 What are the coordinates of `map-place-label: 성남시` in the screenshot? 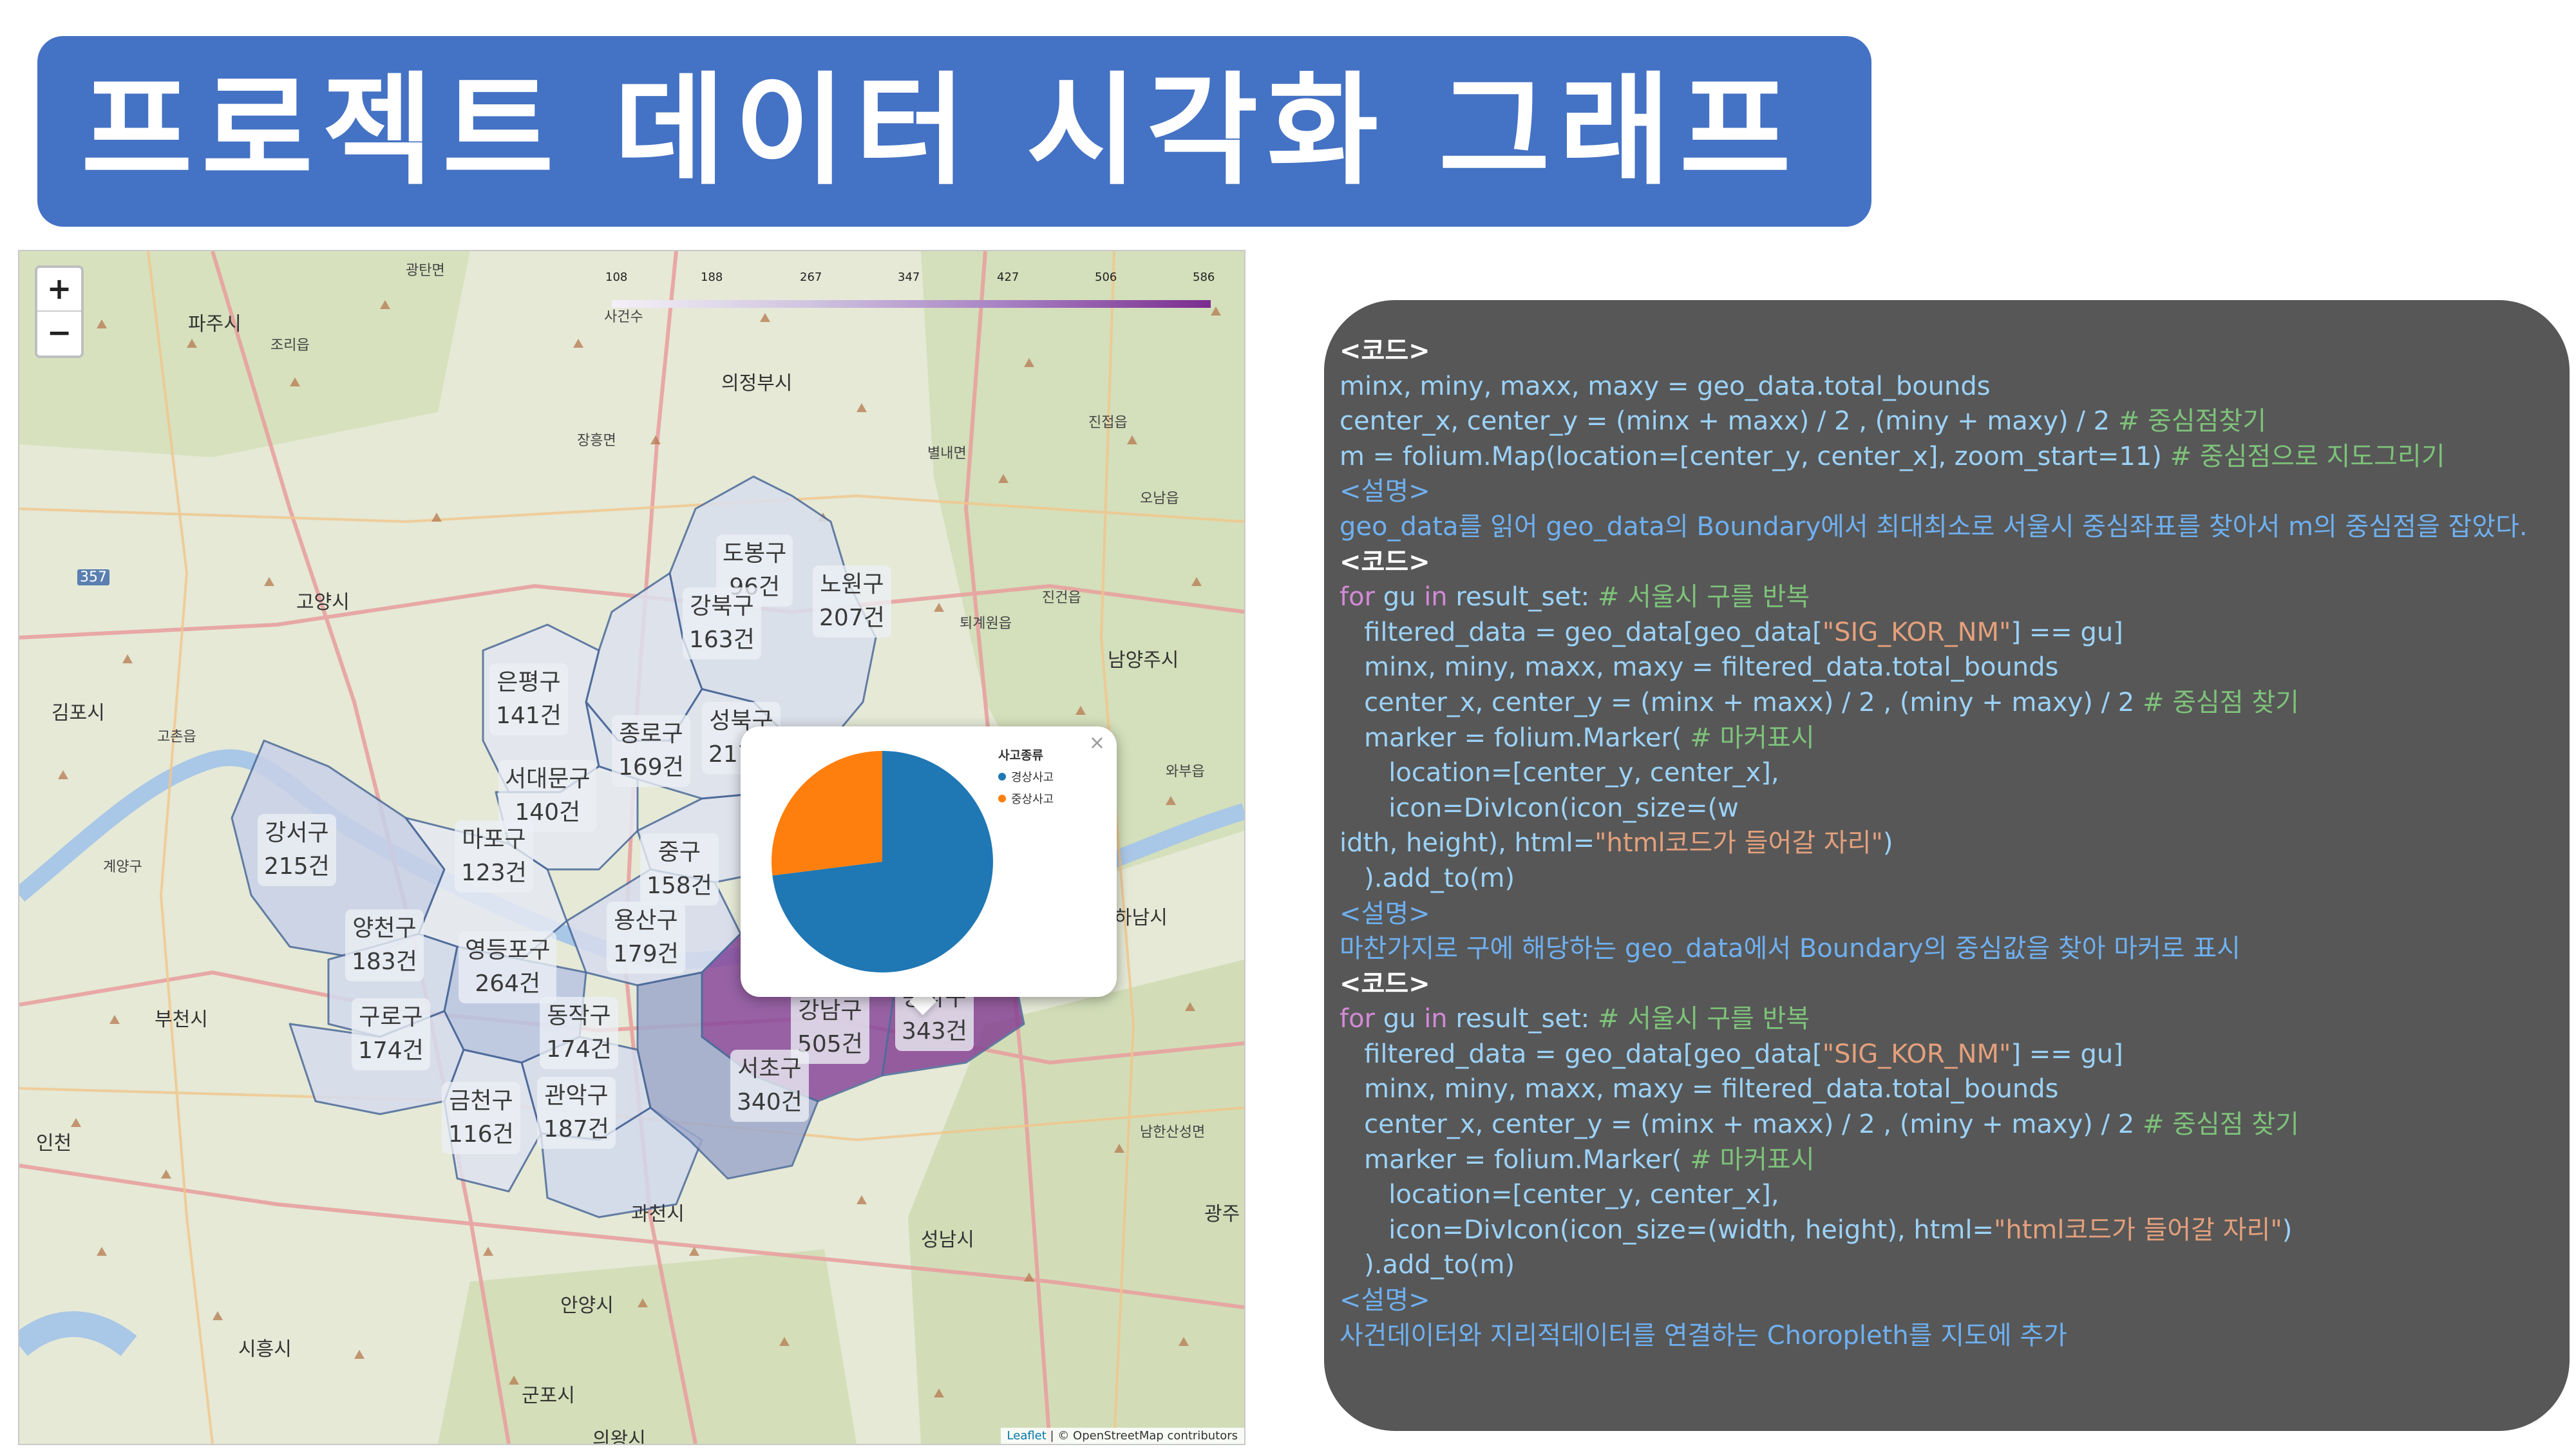 It's located at (947, 1240).